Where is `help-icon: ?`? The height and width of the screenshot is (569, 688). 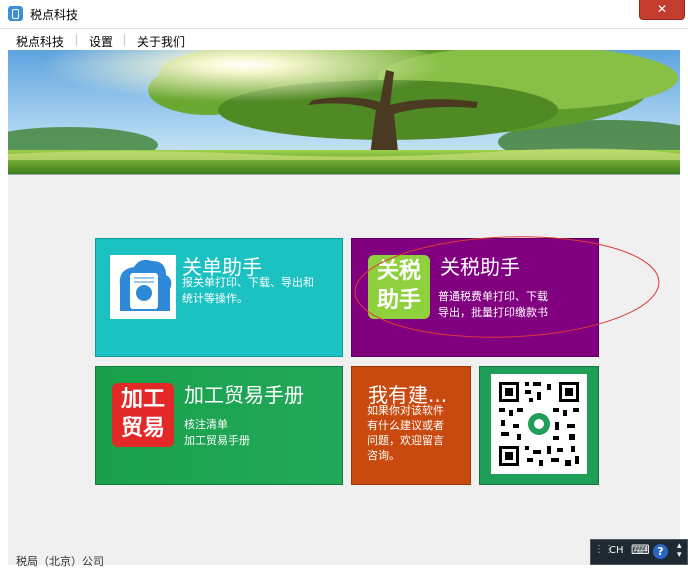 help-icon: ? is located at coordinates (660, 551).